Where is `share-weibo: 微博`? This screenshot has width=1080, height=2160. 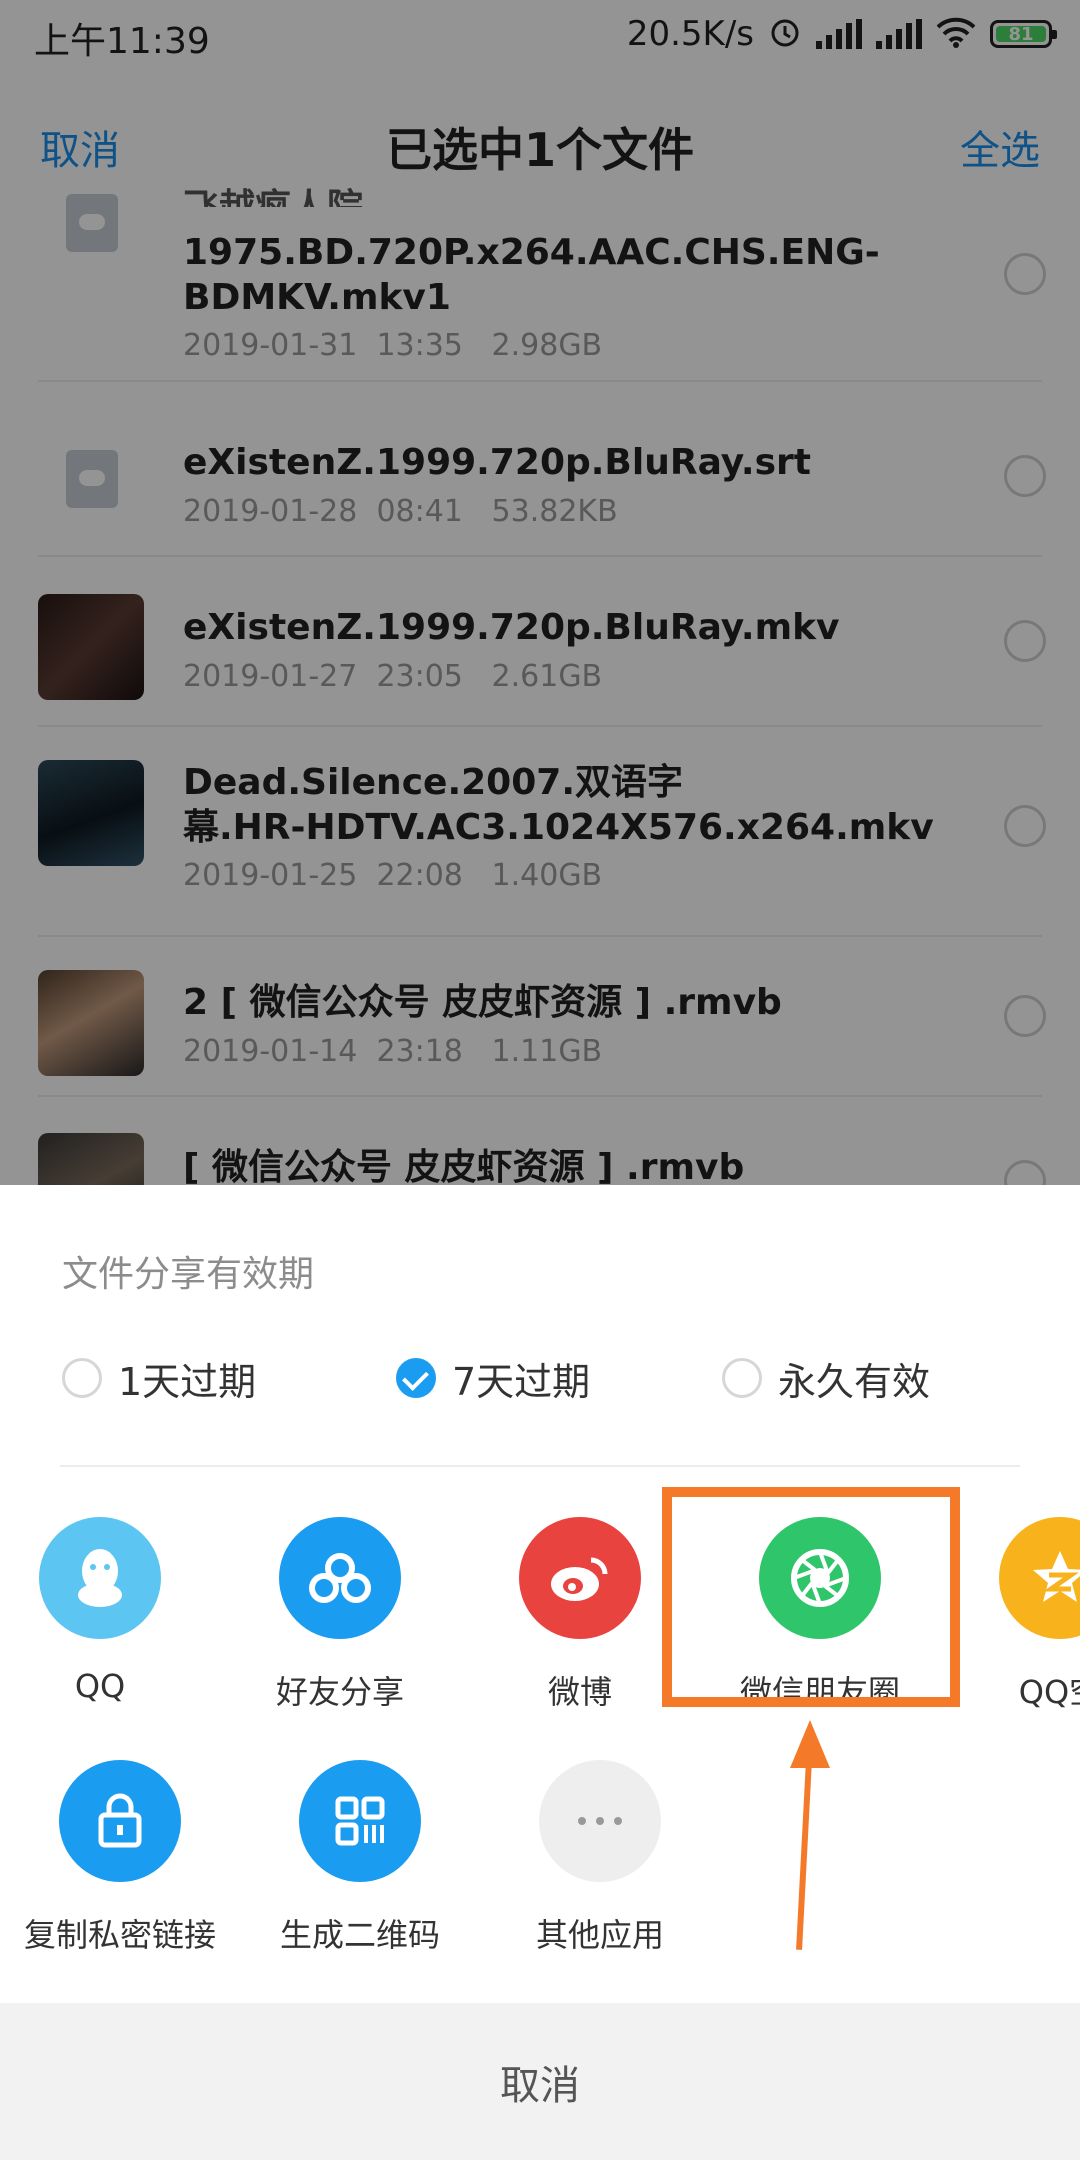
share-weibo: 微博 is located at coordinates (580, 1615).